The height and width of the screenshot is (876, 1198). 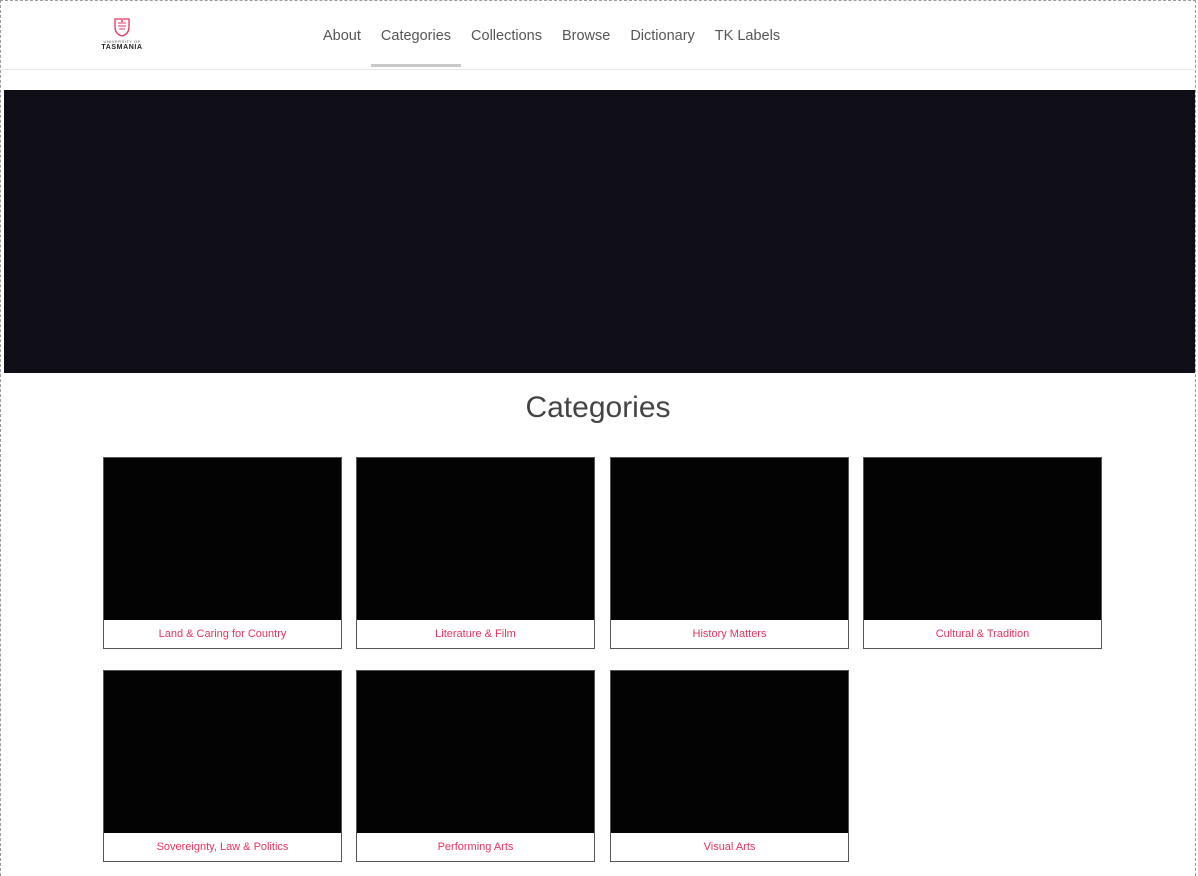 What do you see at coordinates (416, 47) in the screenshot?
I see `nav-item-categories: Categories` at bounding box center [416, 47].